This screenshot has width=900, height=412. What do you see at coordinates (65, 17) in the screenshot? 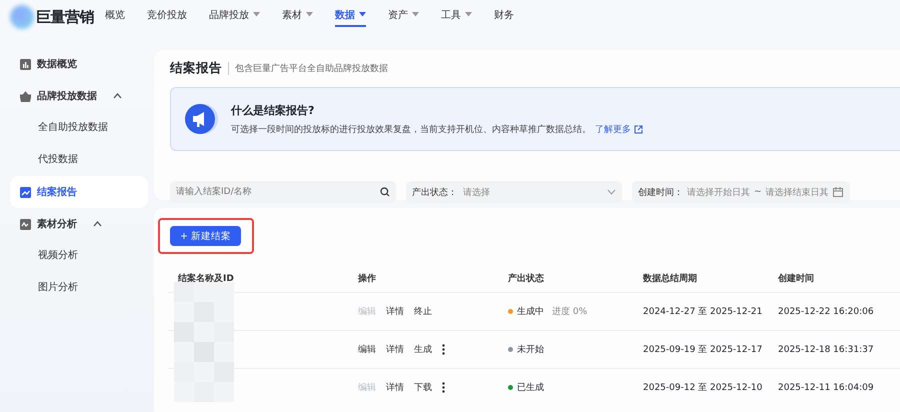
I see `brand-name: 巨量营销` at bounding box center [65, 17].